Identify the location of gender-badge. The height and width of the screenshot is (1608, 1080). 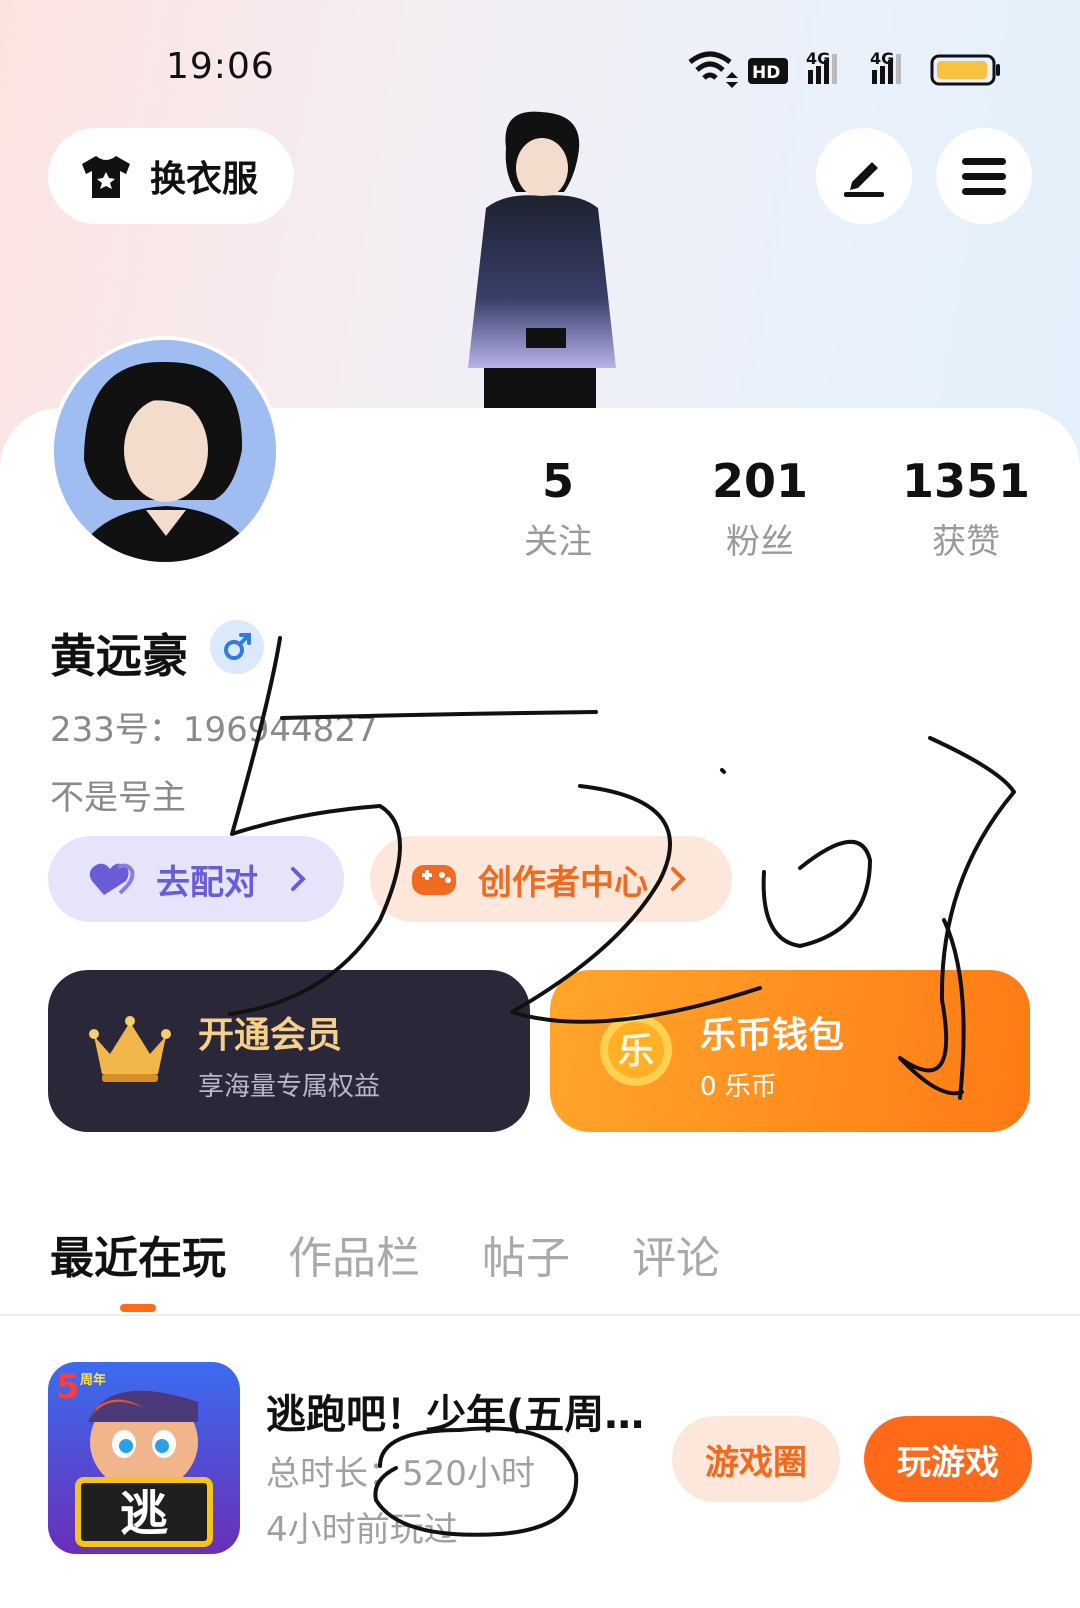
(237, 647).